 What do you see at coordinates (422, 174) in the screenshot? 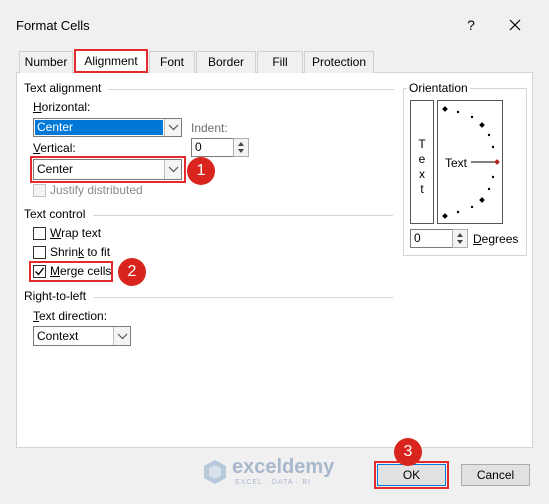
I see `vertical-text-char: x` at bounding box center [422, 174].